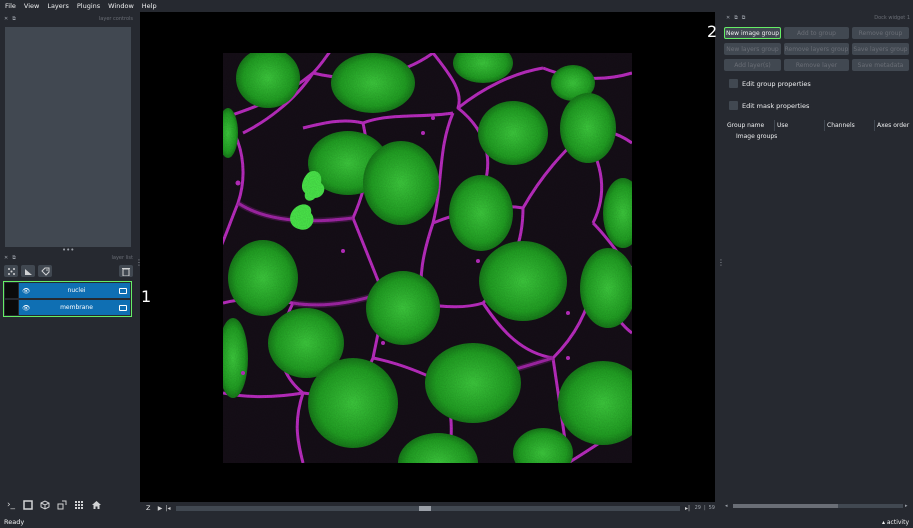 Image resolution: width=913 pixels, height=528 pixels. I want to click on scroll-left-icon: ◂, so click(728, 506).